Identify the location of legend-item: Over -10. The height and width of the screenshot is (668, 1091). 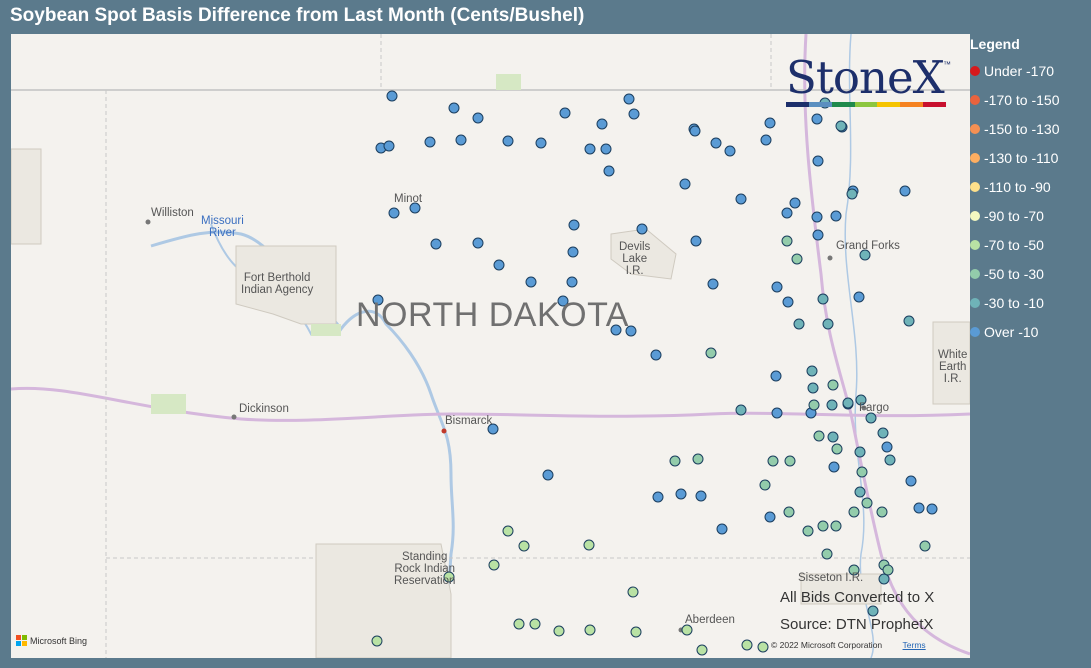
(1030, 331).